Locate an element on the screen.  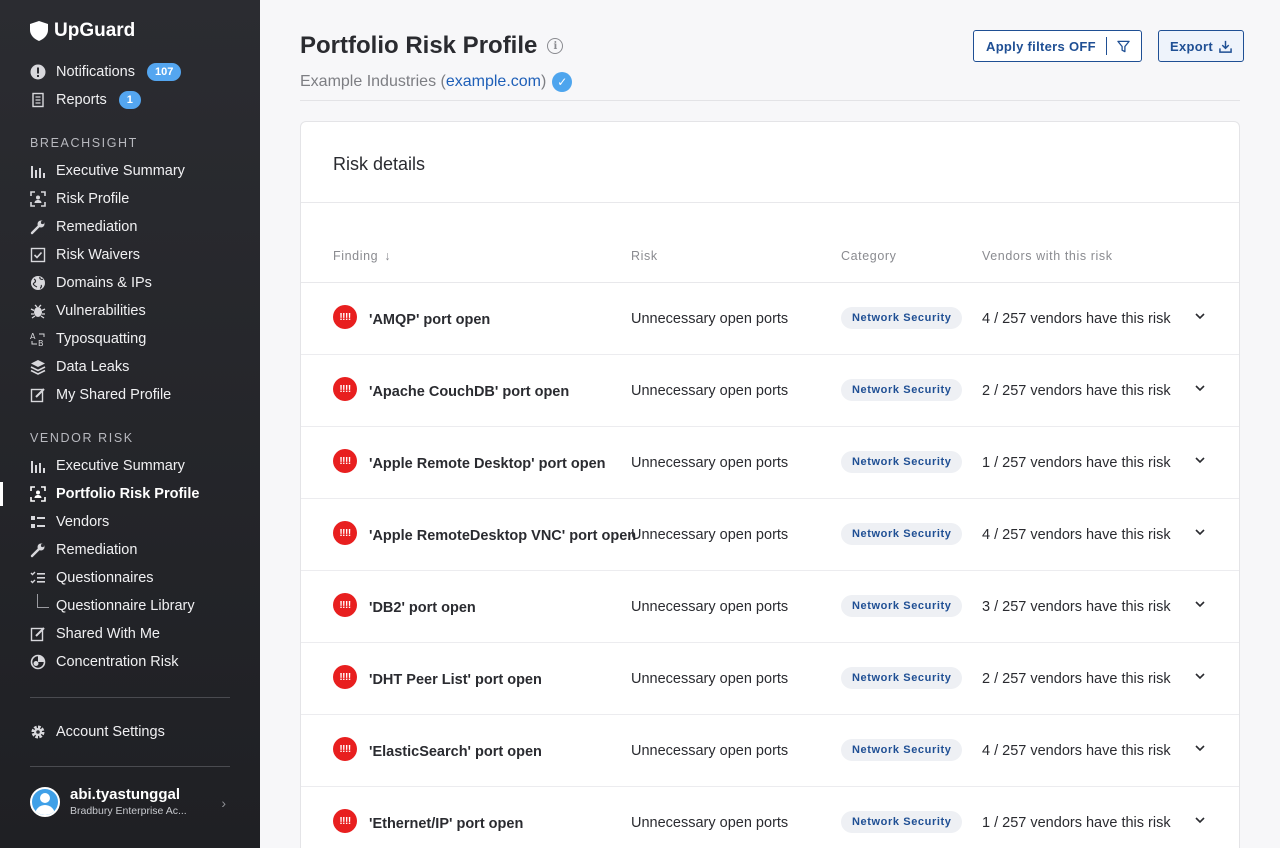
sidebar-item-questionnaires: Questionnaires is located at coordinates (92, 578).